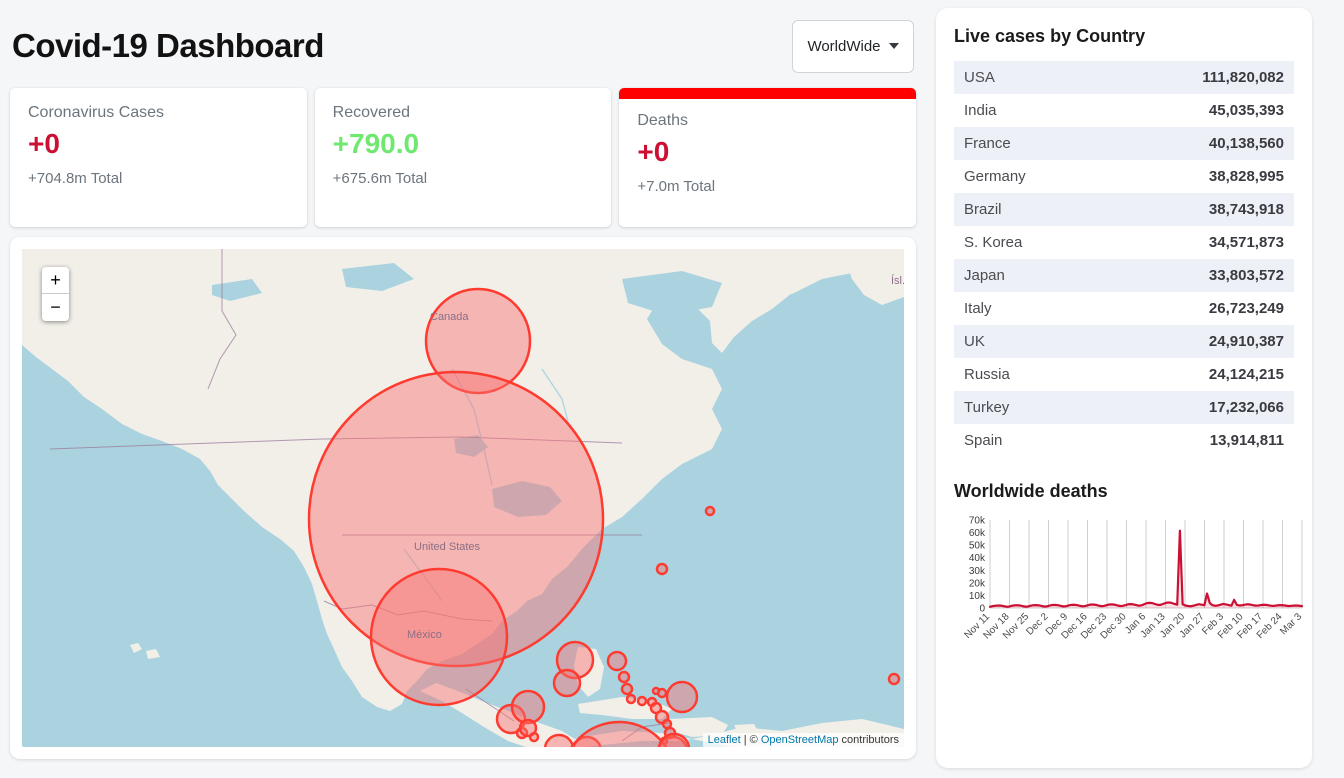 This screenshot has width=1344, height=778. I want to click on country-row: Italy 26,723,249, so click(1124, 308).